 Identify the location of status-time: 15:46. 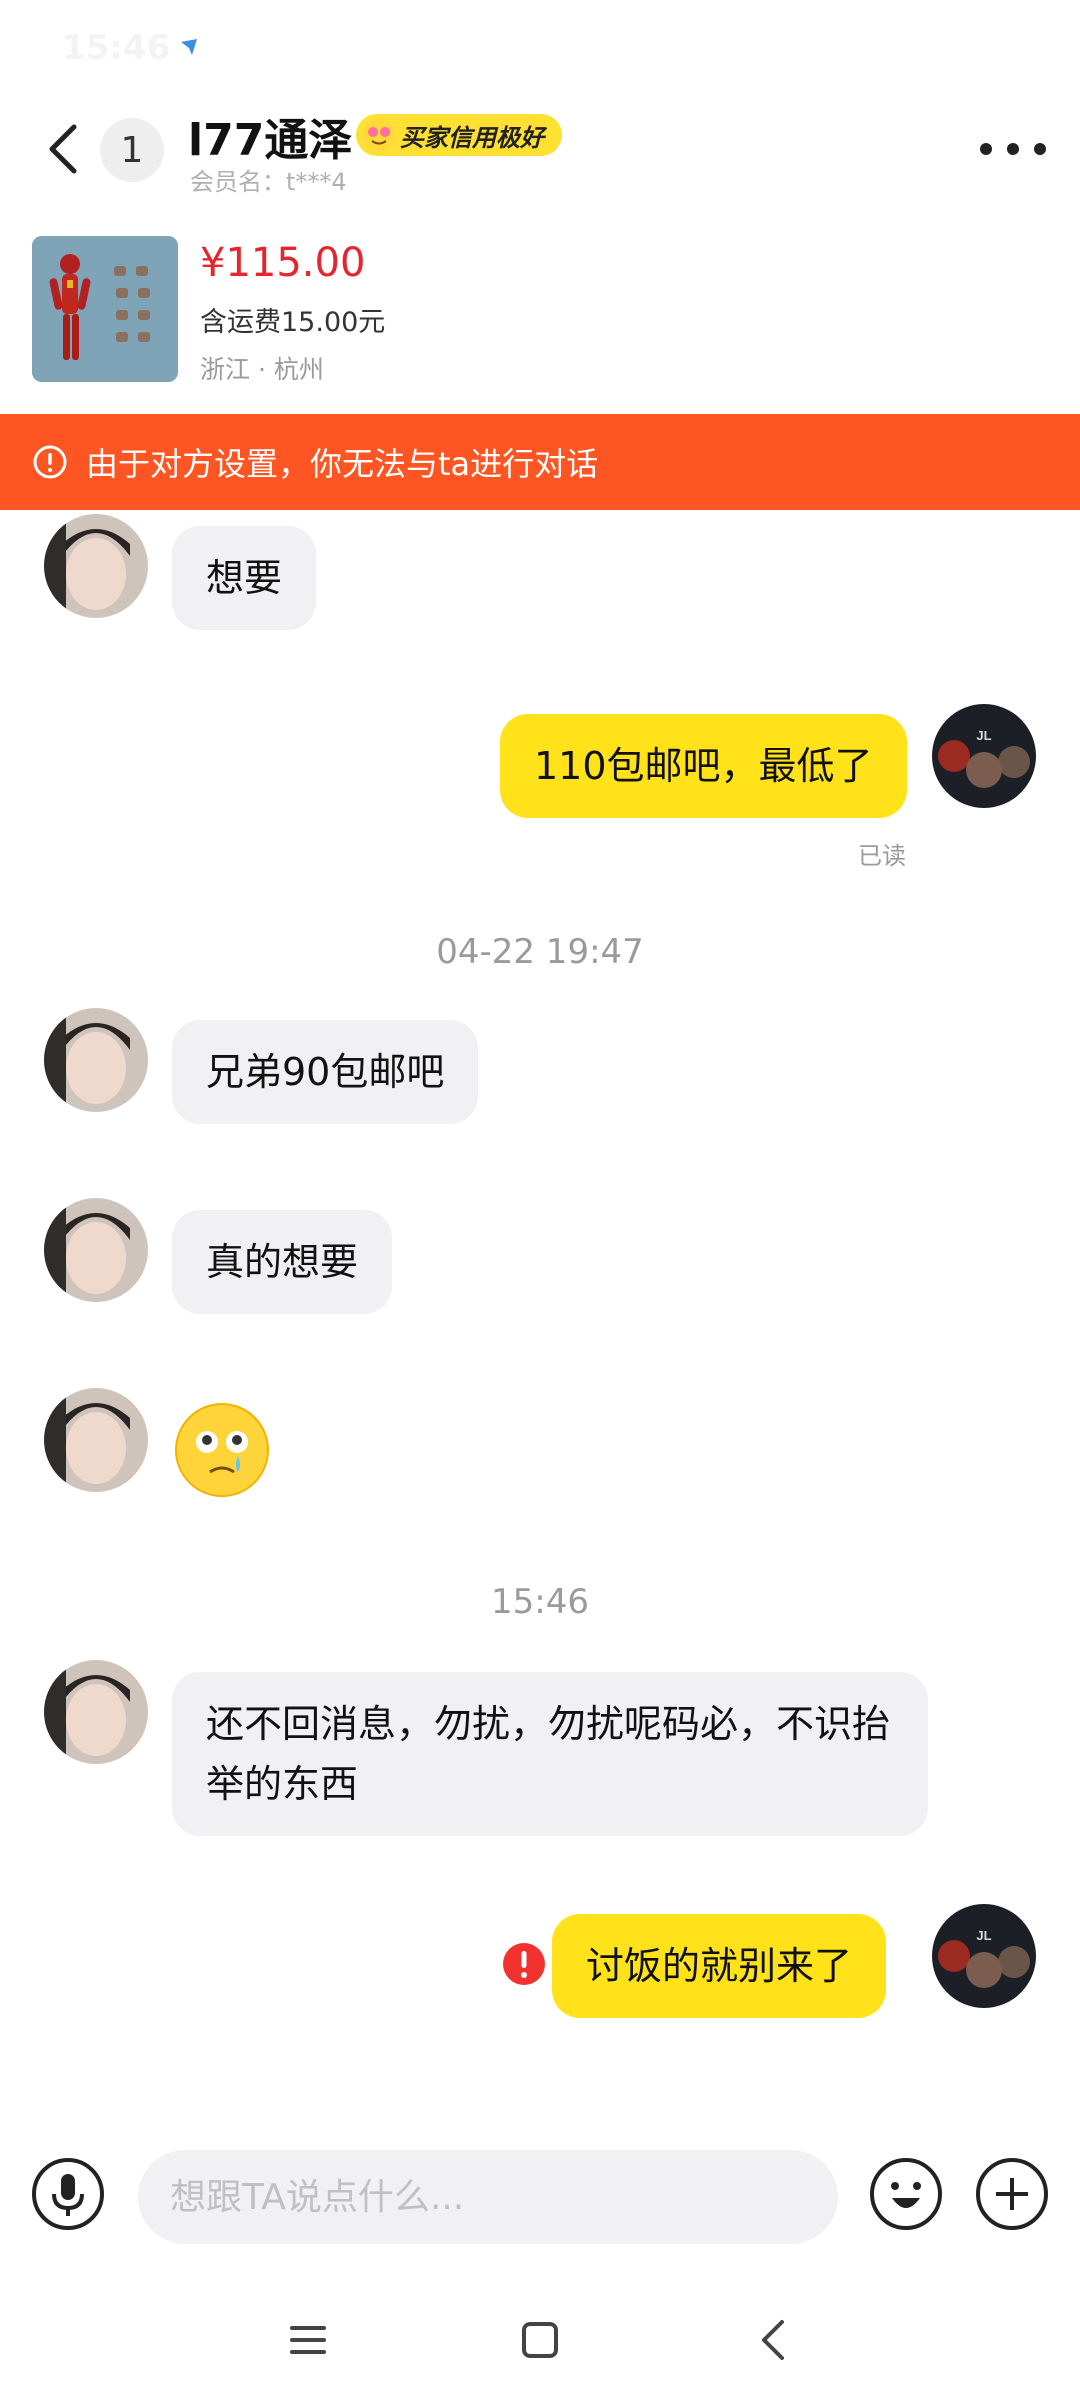
(116, 48).